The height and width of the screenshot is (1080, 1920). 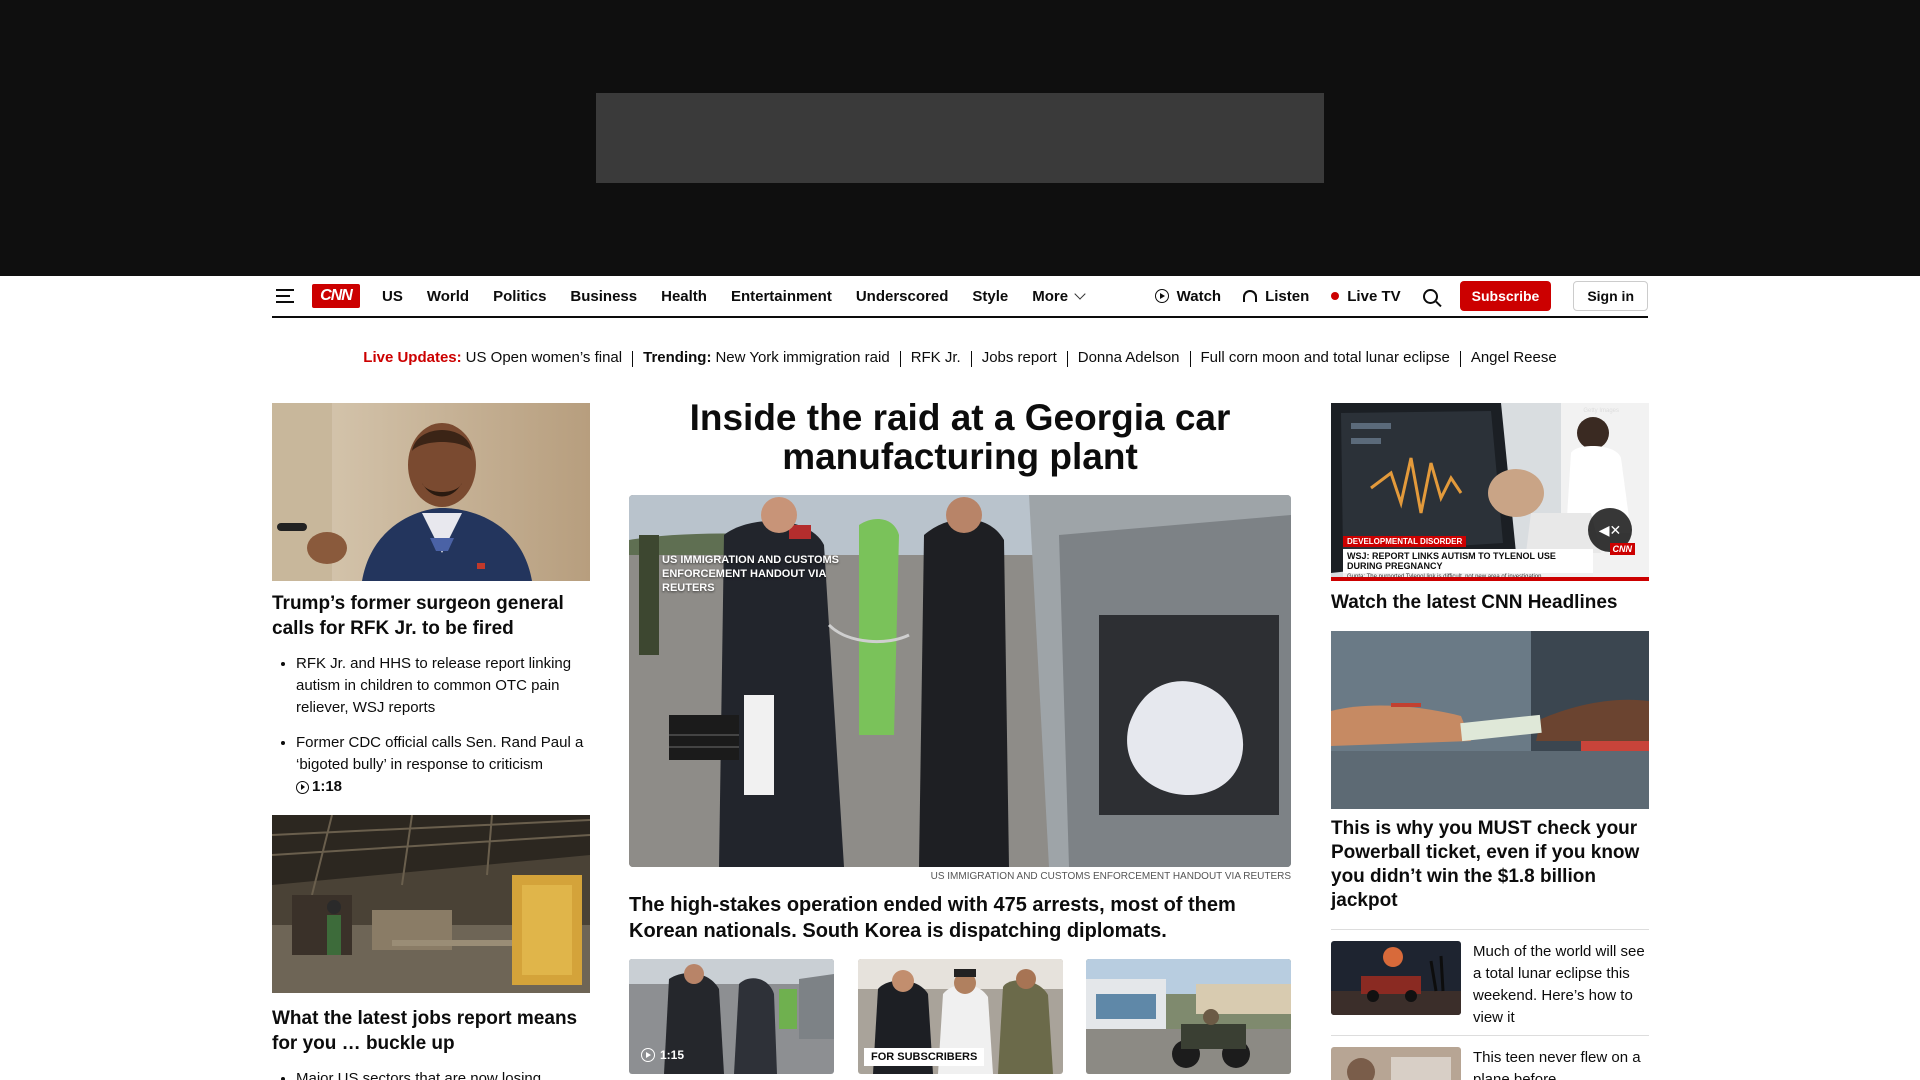 What do you see at coordinates (1396, 1063) in the screenshot?
I see `teen-story-thumbnail` at bounding box center [1396, 1063].